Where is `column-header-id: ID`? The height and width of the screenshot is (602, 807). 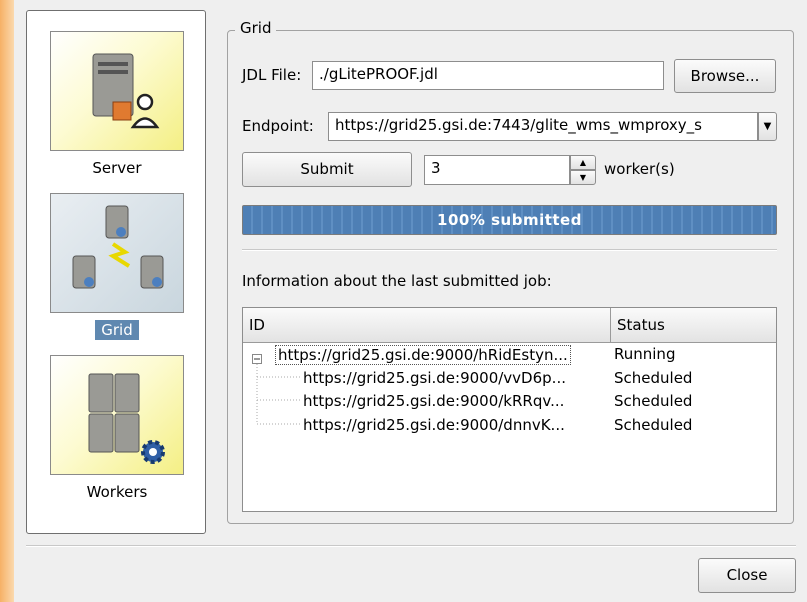 column-header-id: ID is located at coordinates (426, 325).